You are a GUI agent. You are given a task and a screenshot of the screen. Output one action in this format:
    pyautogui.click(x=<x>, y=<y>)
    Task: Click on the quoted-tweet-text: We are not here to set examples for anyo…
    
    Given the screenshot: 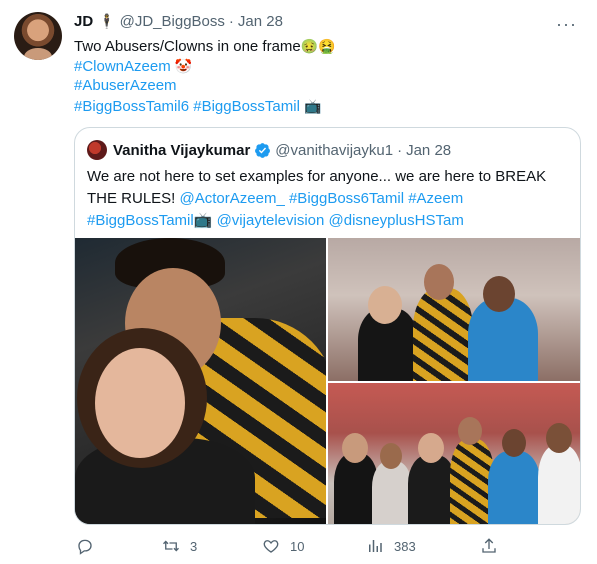 What is the action you would take?
    pyautogui.click(x=327, y=199)
    